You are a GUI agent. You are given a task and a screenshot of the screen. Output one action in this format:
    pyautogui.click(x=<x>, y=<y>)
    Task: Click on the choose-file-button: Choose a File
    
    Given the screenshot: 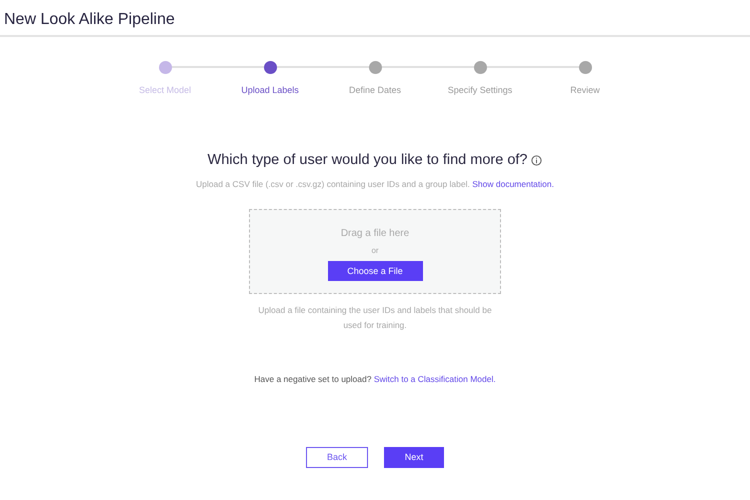 What is the action you would take?
    pyautogui.click(x=375, y=271)
    